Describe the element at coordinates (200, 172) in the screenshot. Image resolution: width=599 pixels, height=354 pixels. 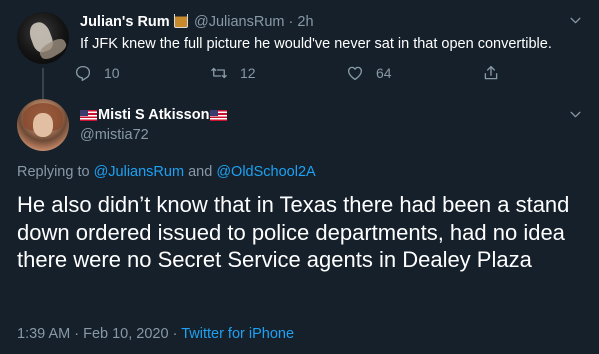
I see `replying-and: and` at that location.